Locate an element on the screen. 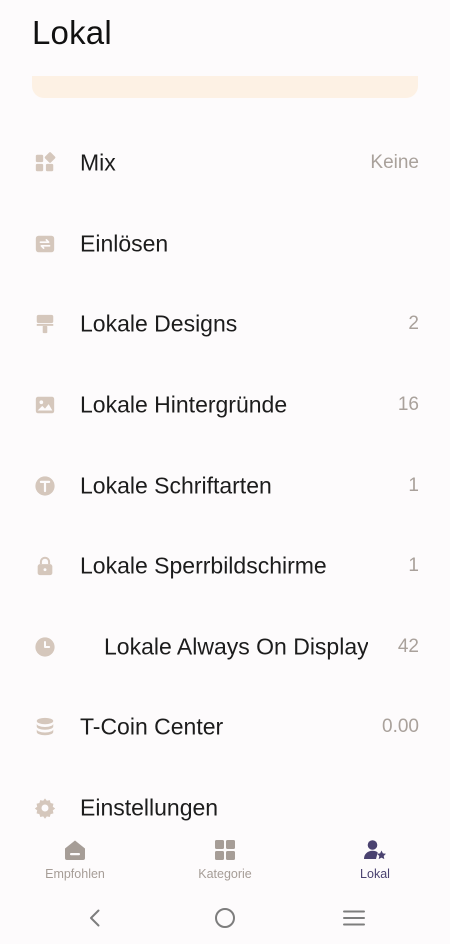  system-navigation-bar is located at coordinates (225, 917).